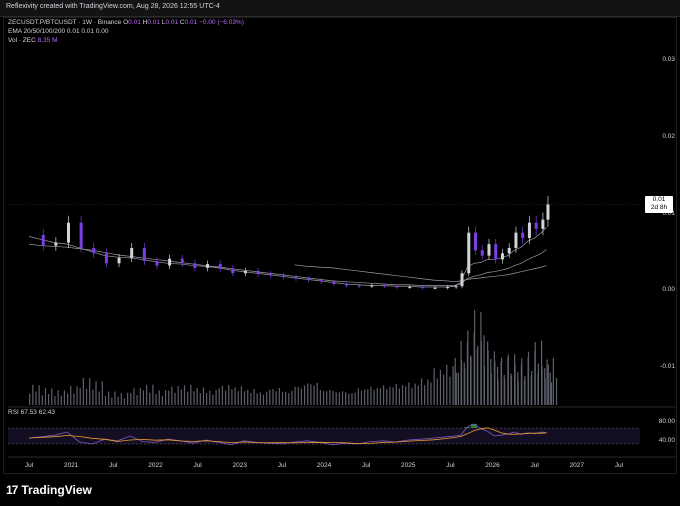 The image size is (680, 506). What do you see at coordinates (324, 465) in the screenshot?
I see `time-tick-label: 2024` at bounding box center [324, 465].